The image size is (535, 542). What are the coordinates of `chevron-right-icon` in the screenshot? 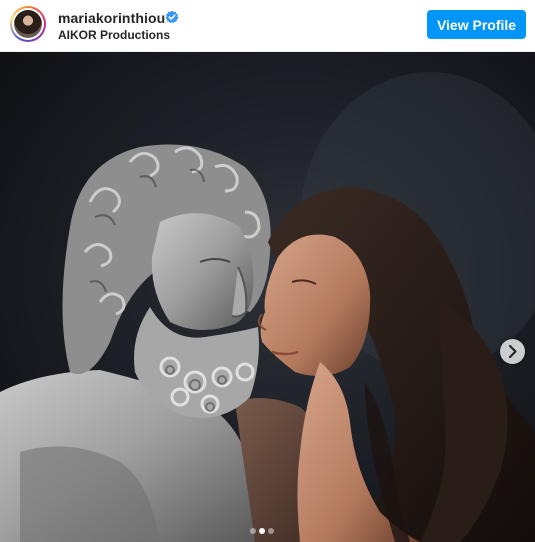 It's located at (512, 351).